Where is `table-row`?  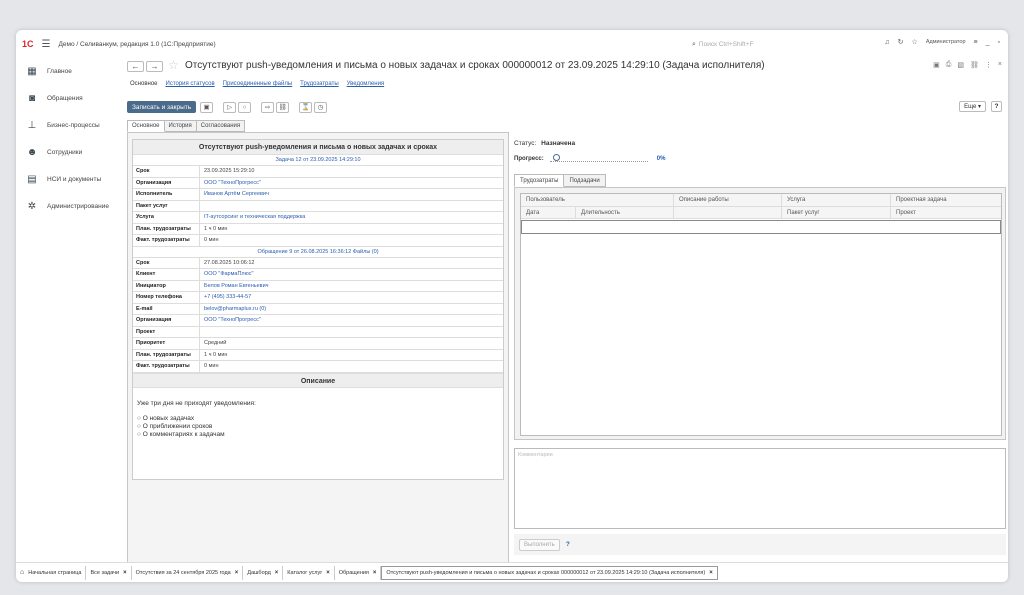 table-row is located at coordinates (761, 227).